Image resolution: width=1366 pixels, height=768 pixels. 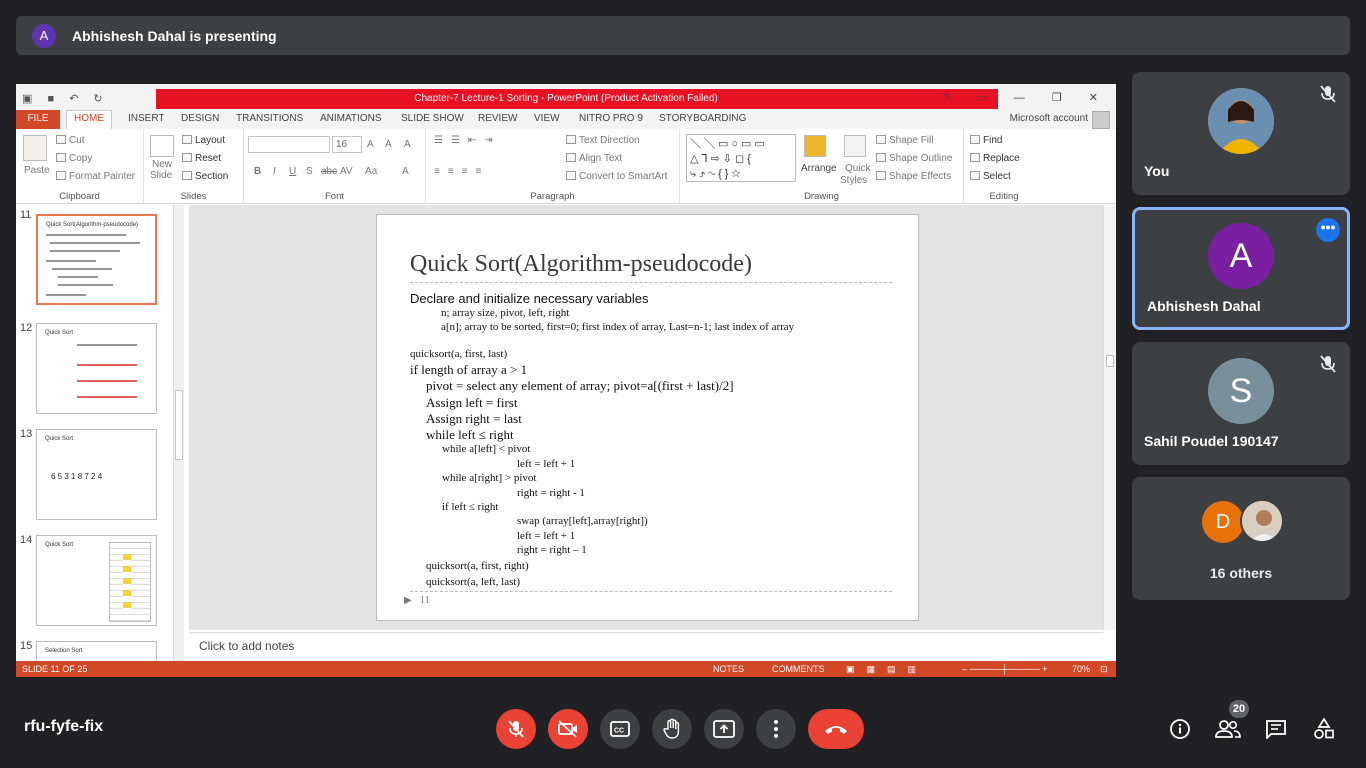 I want to click on font-label: Font, so click(x=334, y=196).